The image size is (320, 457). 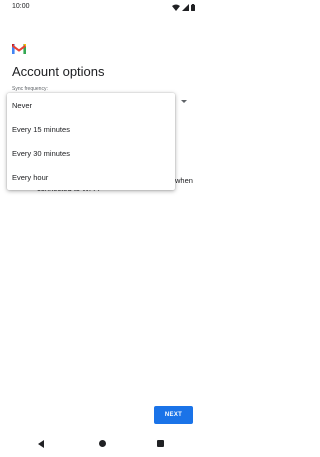 I want to click on recents-icon, so click(x=160, y=443).